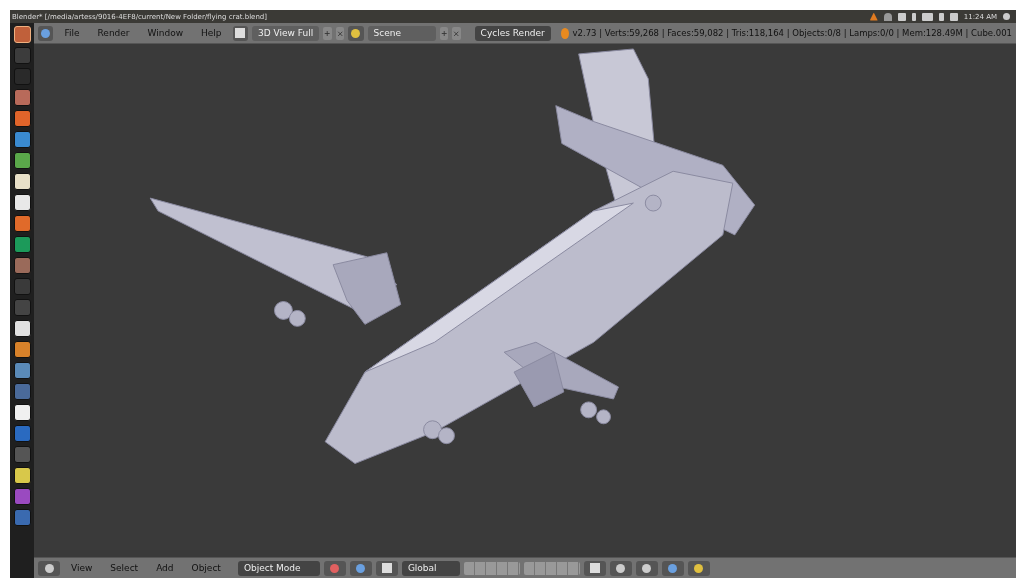 Image resolution: width=1024 pixels, height=586 pixels. I want to click on menu-item: Add, so click(165, 568).